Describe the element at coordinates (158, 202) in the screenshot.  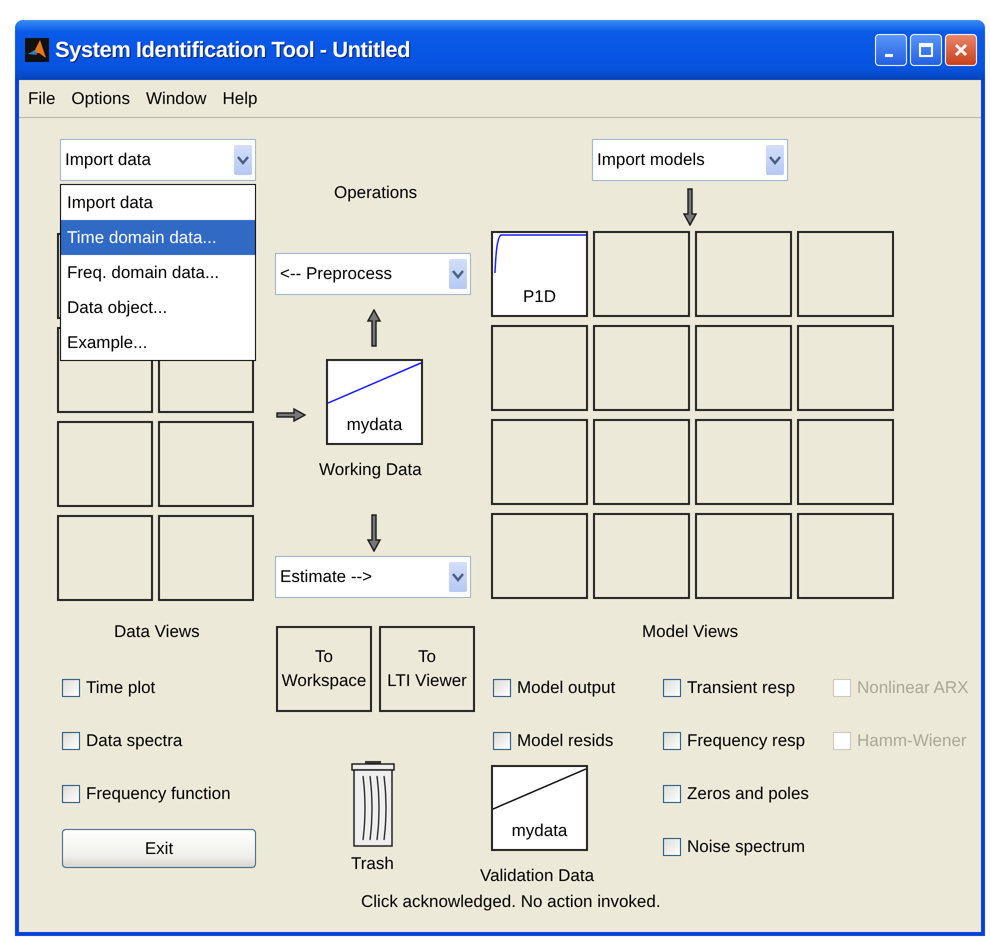
I see `dropdown-option: Import data` at that location.